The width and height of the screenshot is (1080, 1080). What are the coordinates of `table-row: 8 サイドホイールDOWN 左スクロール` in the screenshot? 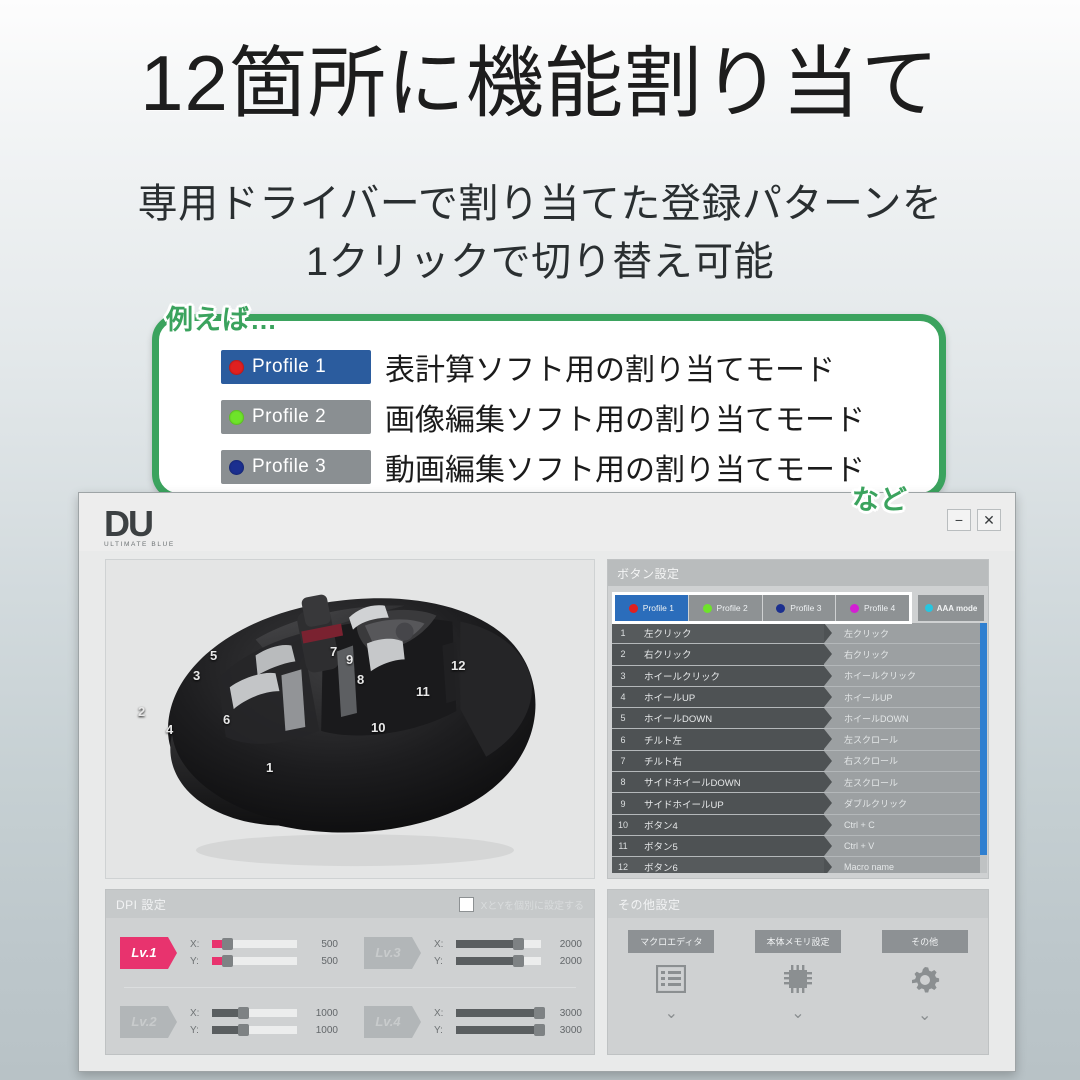 It's located at (799, 783).